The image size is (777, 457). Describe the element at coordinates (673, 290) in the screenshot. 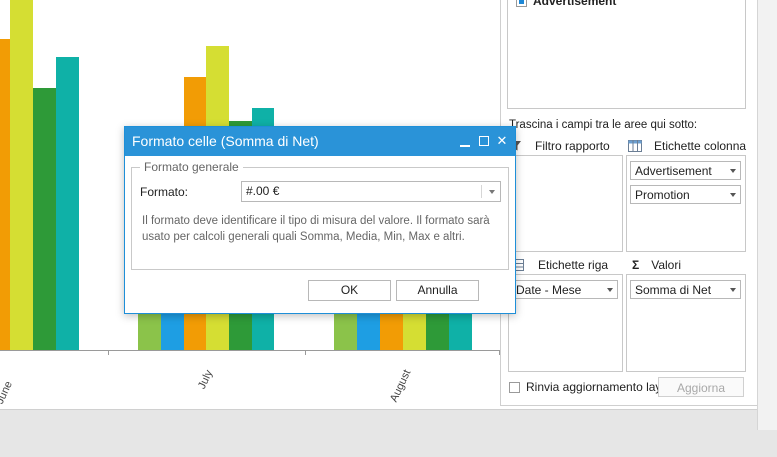

I see `value-field-label: Somma di Net` at that location.